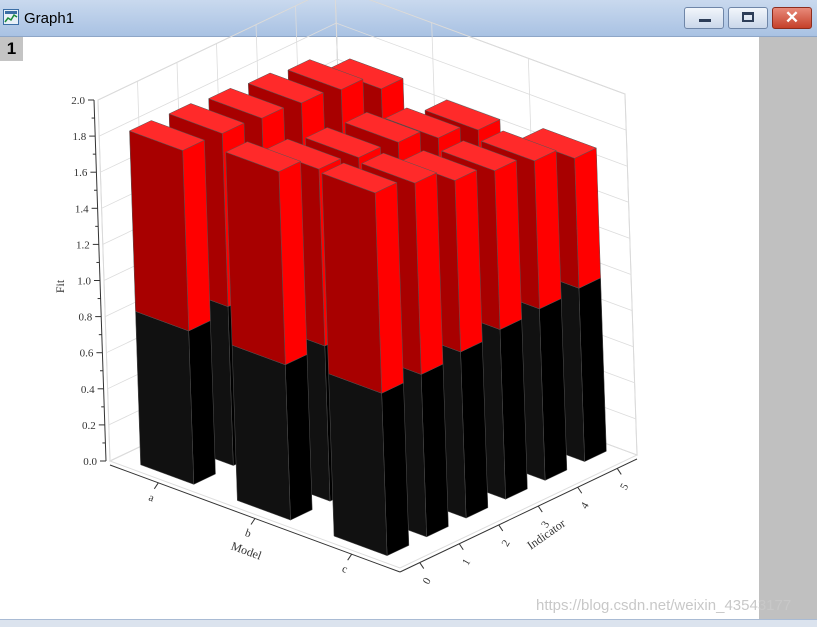 This screenshot has width=817, height=627. I want to click on bar-c-0-layer1-side, so click(351, 283).